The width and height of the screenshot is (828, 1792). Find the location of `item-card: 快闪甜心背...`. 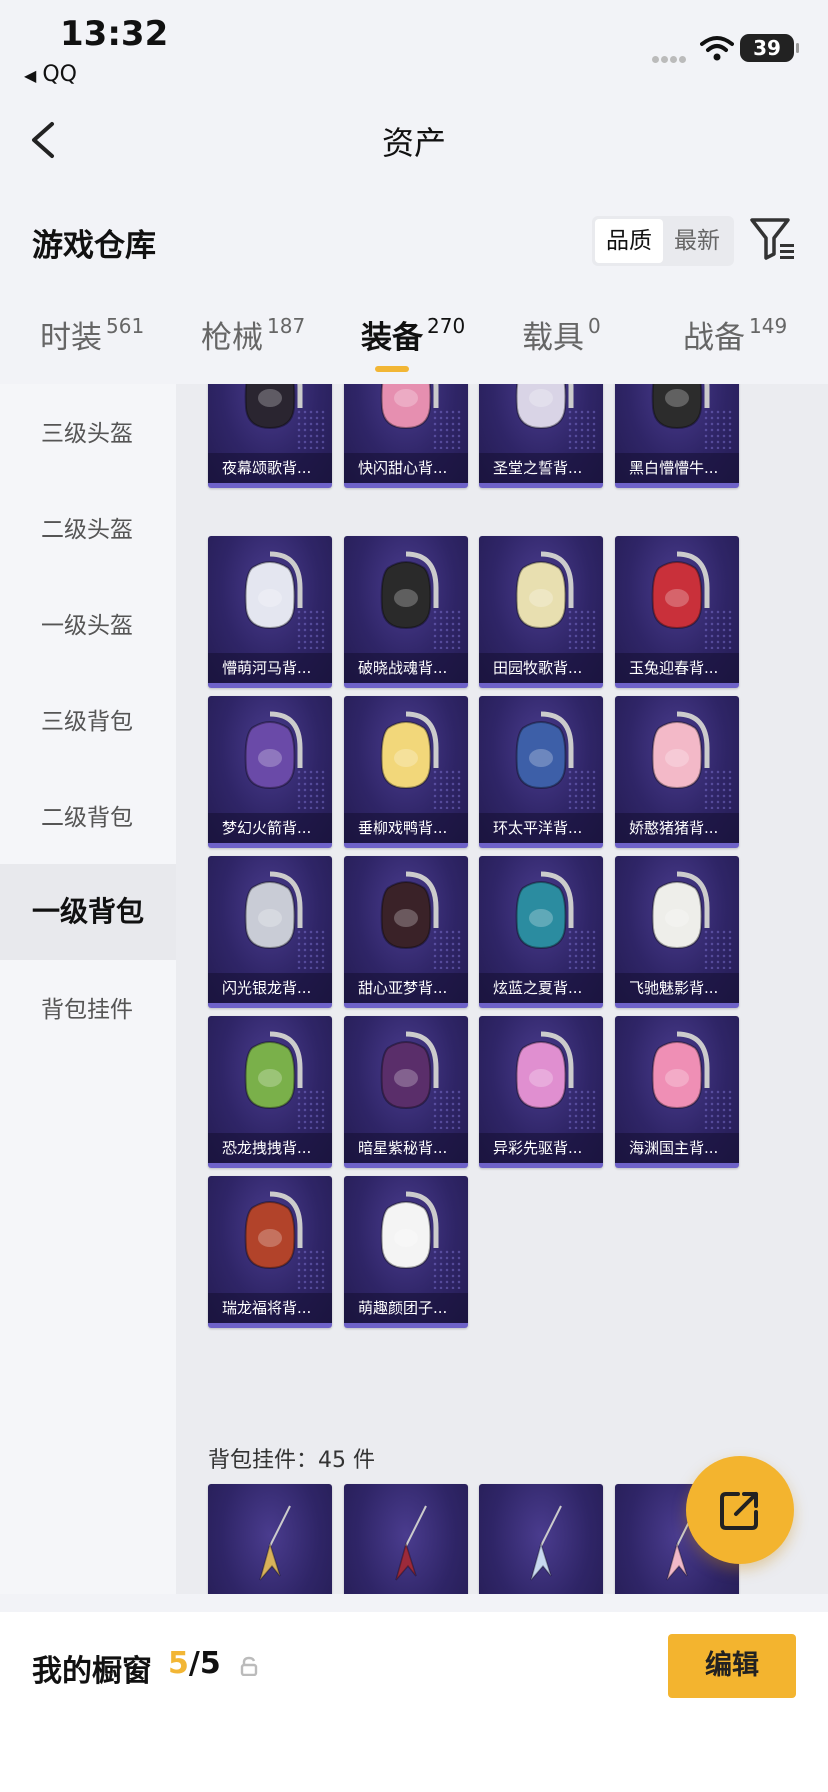

item-card: 快闪甜心背... is located at coordinates (406, 436).